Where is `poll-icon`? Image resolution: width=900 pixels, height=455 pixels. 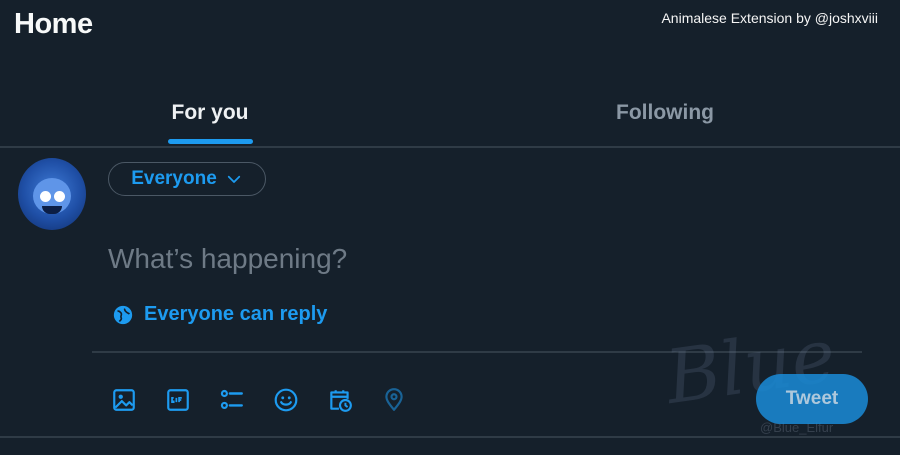
poll-icon is located at coordinates (231, 399).